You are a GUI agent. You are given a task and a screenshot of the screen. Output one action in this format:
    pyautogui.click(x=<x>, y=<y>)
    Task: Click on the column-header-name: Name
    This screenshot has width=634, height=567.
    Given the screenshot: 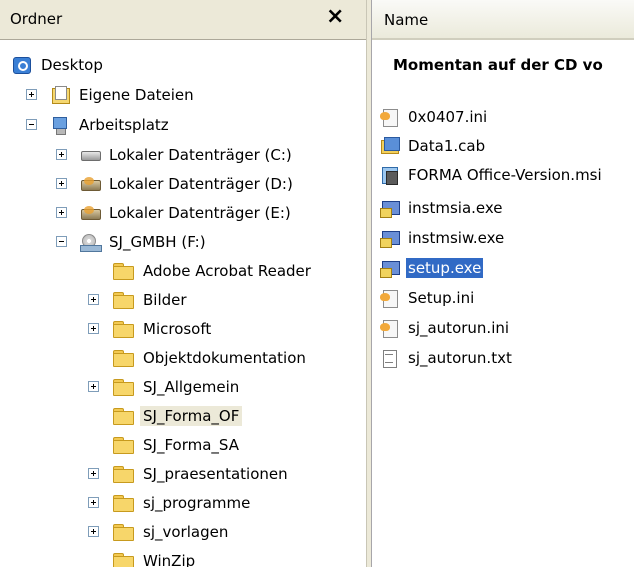 What is the action you would take?
    pyautogui.click(x=503, y=20)
    